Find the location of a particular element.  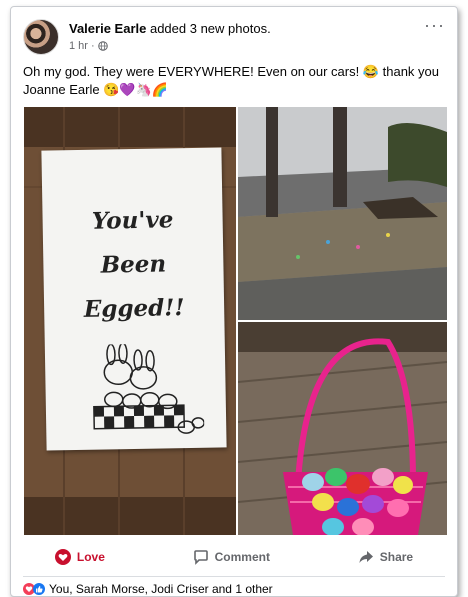

share-button: Share is located at coordinates (385, 557).